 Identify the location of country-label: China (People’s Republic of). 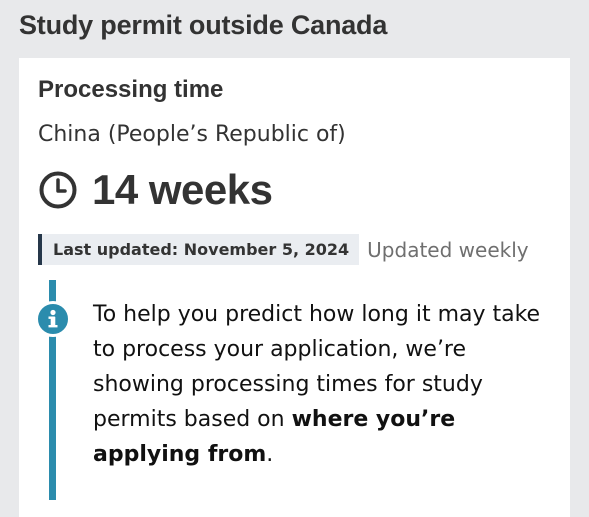
(192, 134).